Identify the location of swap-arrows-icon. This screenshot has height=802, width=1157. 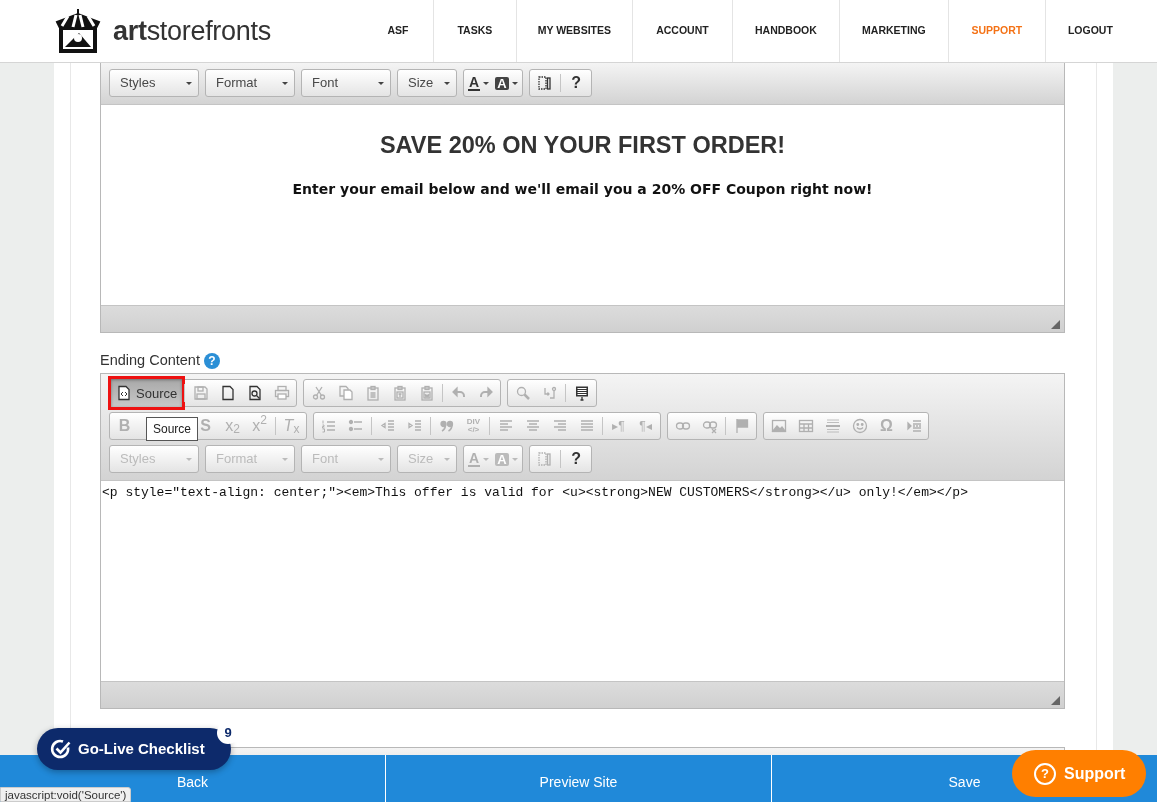
(549, 393).